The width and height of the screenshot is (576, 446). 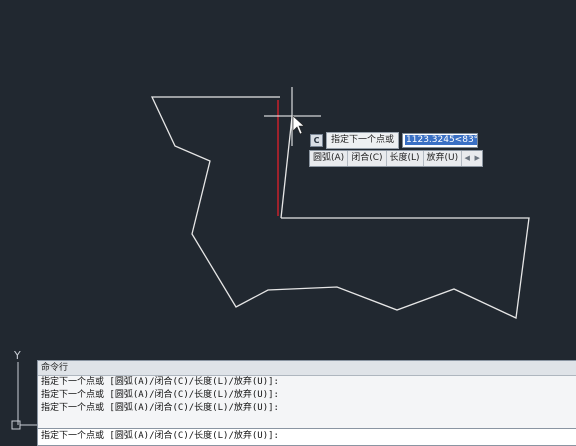 I want to click on command-icon: C, so click(x=316, y=140).